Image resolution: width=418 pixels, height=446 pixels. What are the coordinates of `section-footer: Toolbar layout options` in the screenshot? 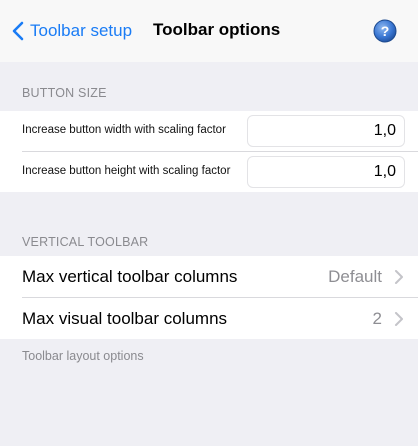 It's located at (83, 356).